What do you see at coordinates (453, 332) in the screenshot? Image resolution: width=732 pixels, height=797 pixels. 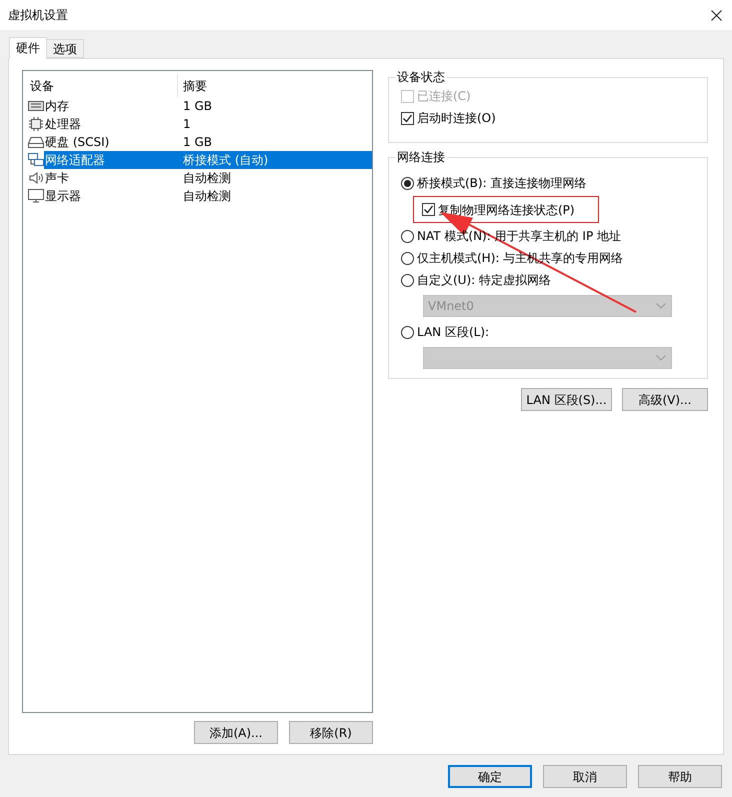 I see `radio-label: LAN 区段(L):` at bounding box center [453, 332].